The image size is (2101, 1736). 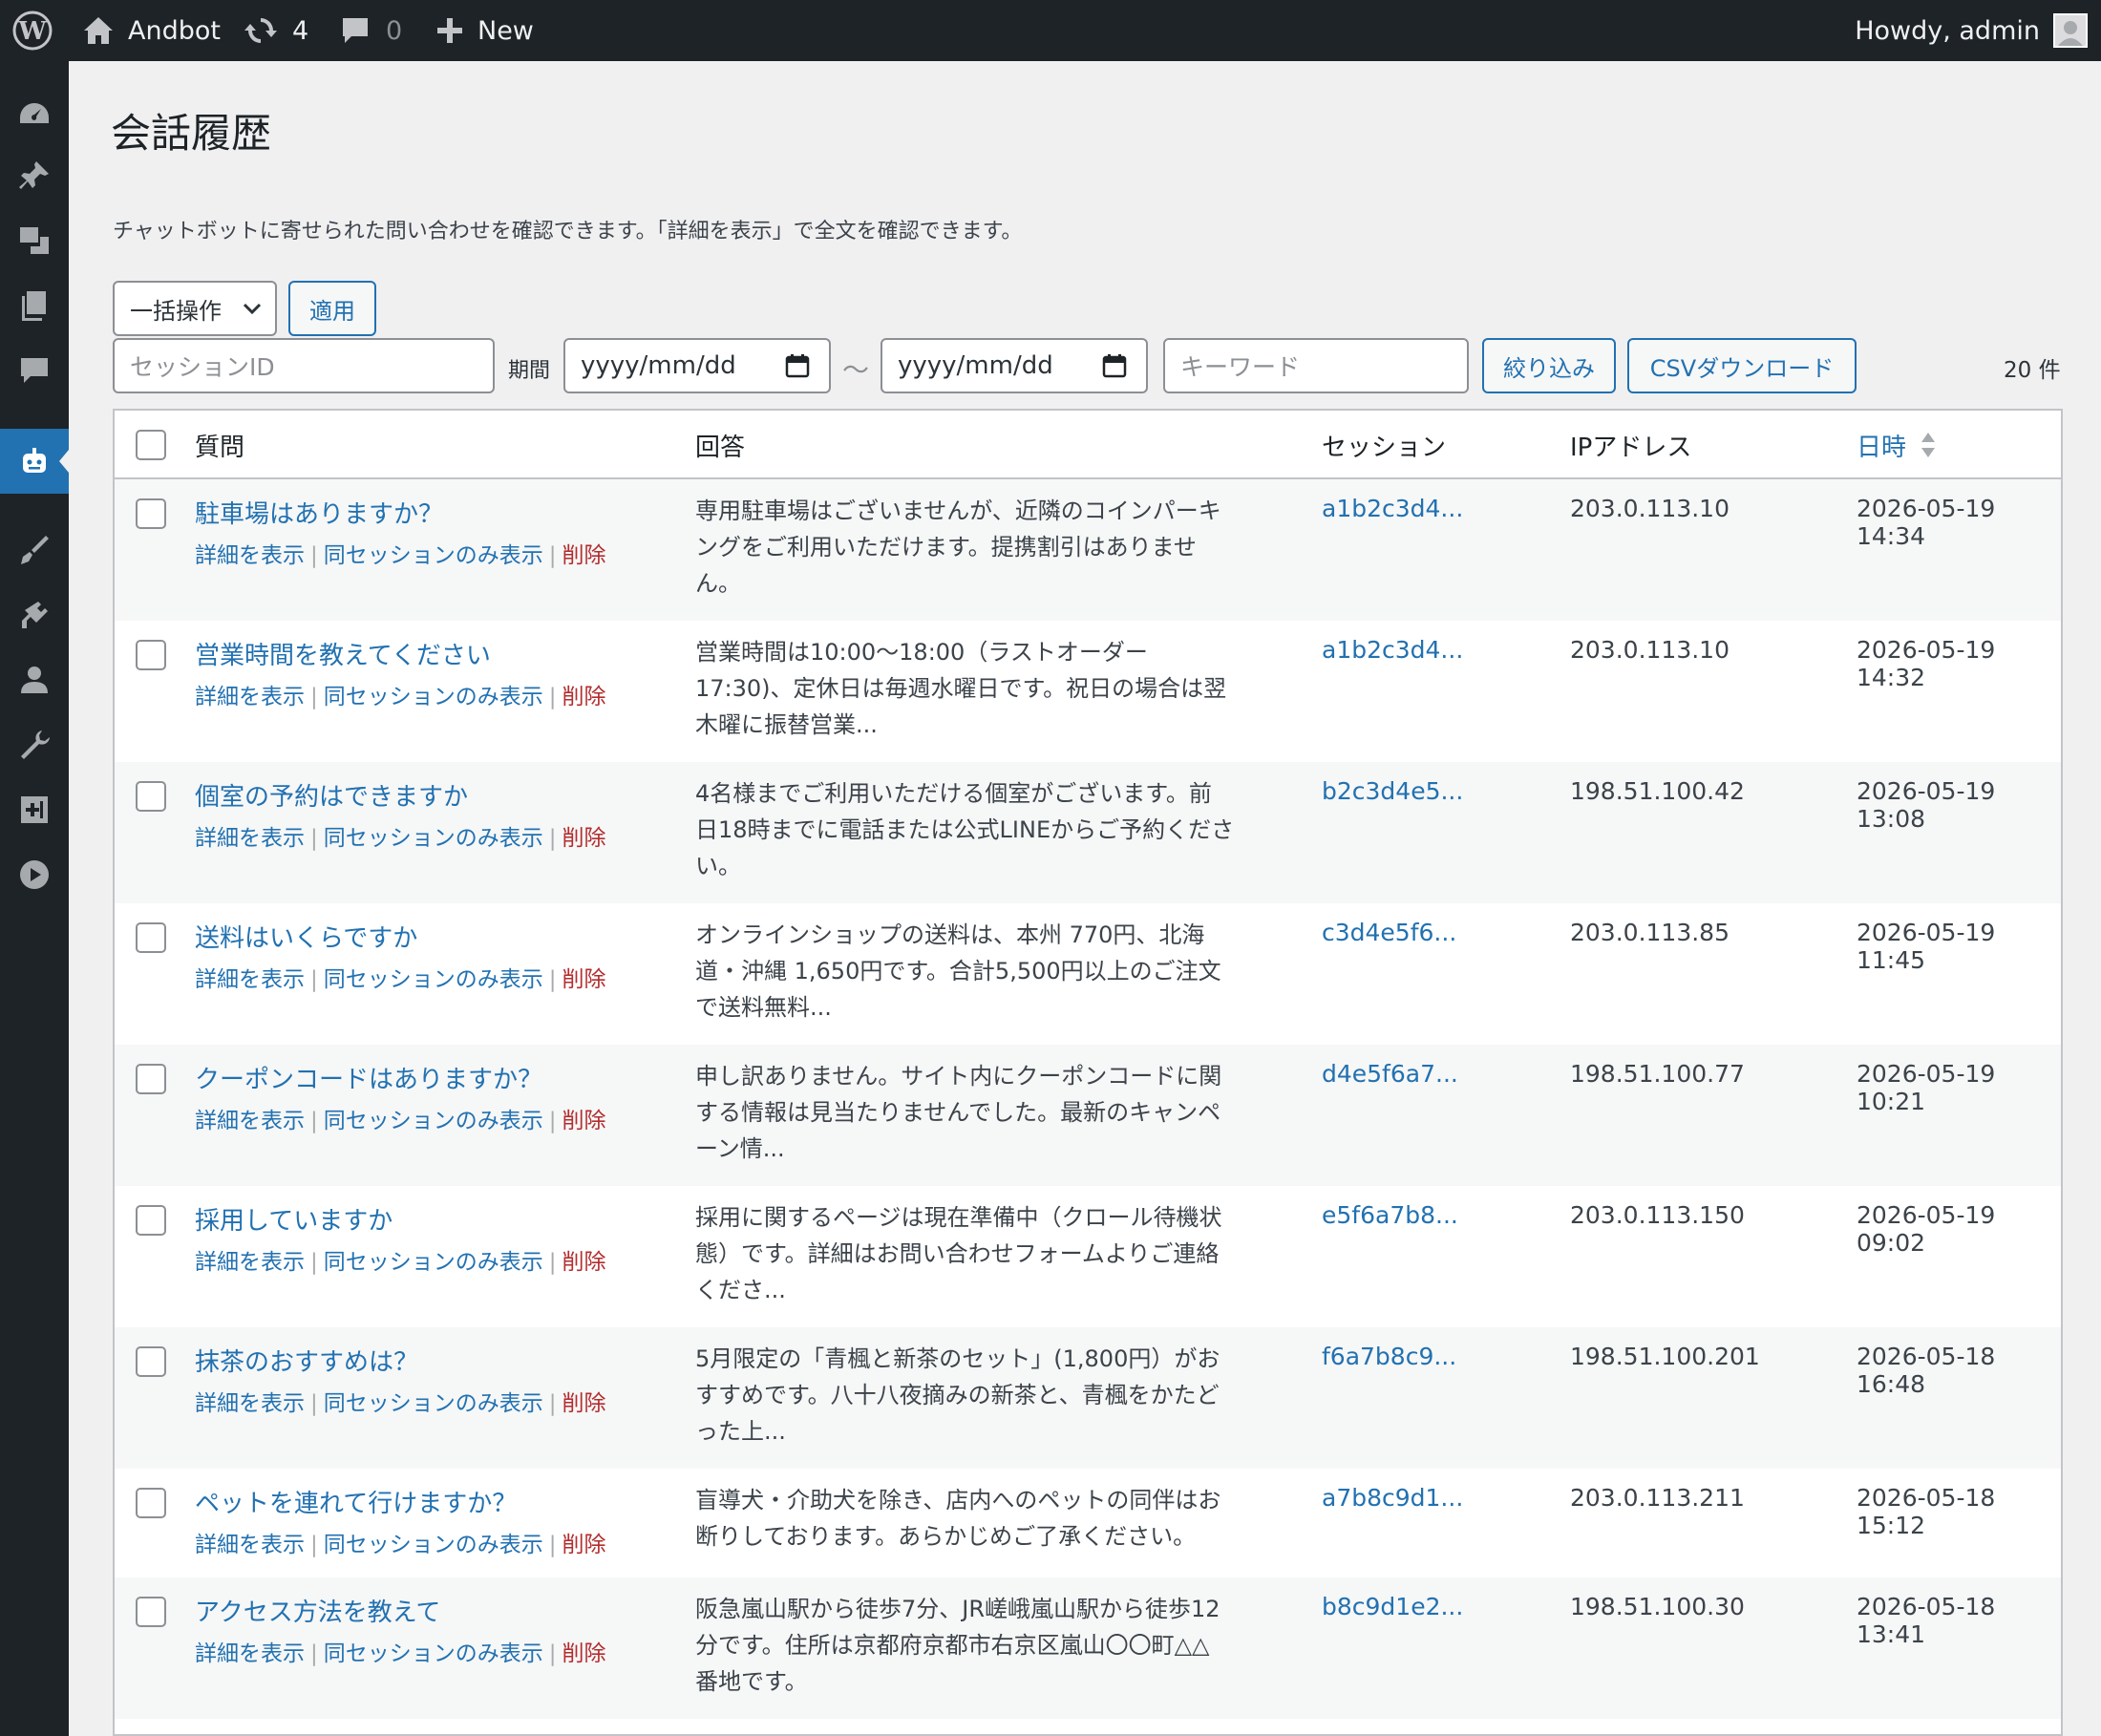 What do you see at coordinates (331, 795) in the screenshot?
I see `question-link: 個室の予約はできますか` at bounding box center [331, 795].